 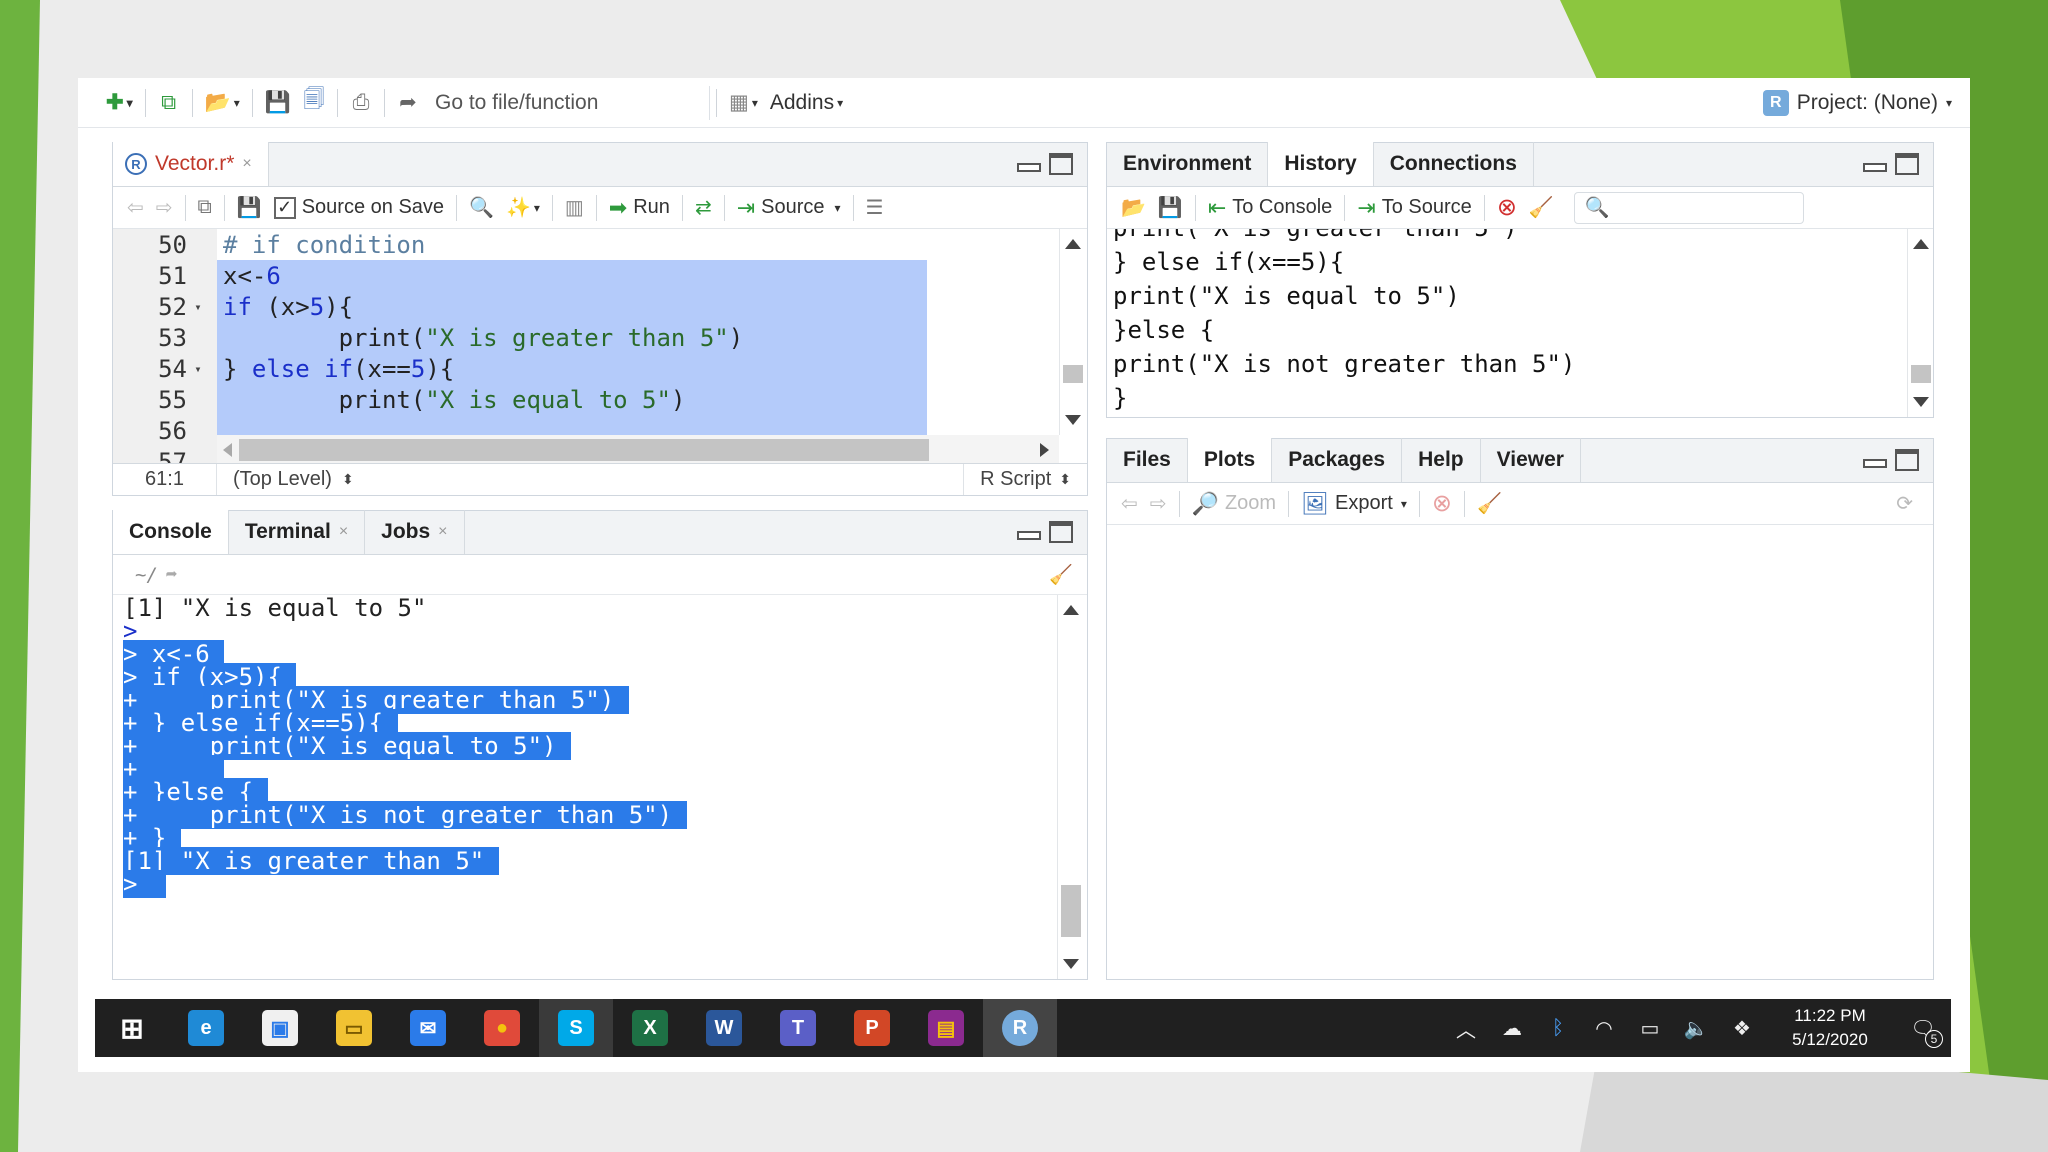 I want to click on export-button: 🖼 Export ▾, so click(x=1354, y=504).